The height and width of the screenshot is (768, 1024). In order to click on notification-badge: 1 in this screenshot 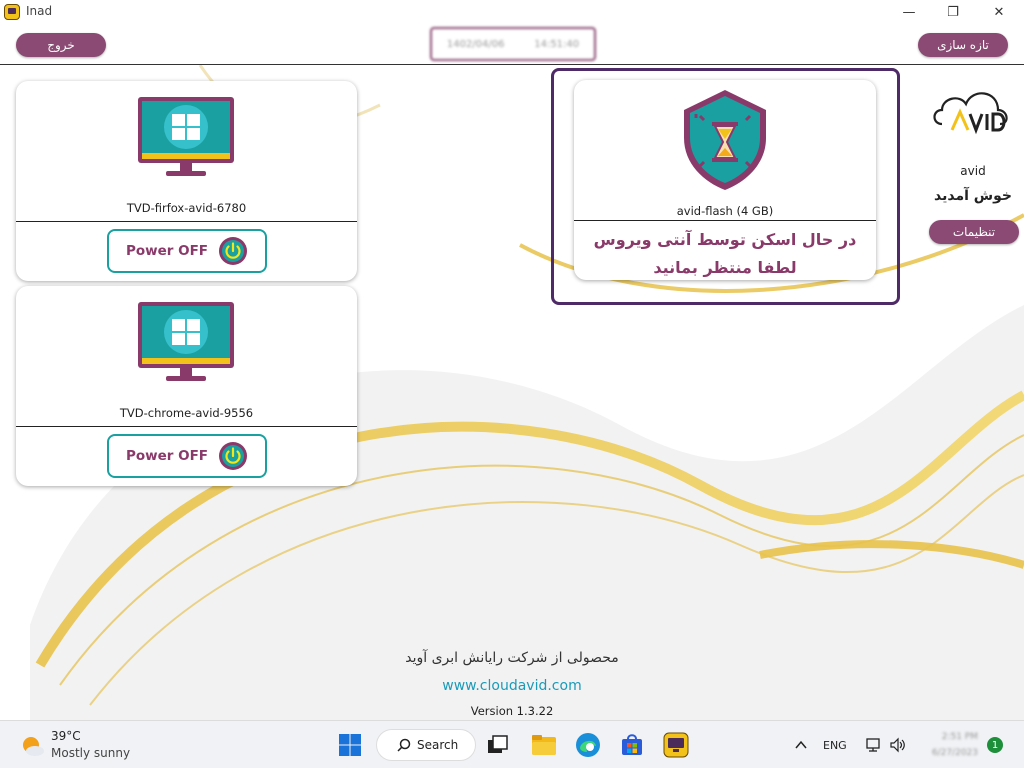, I will do `click(995, 745)`.